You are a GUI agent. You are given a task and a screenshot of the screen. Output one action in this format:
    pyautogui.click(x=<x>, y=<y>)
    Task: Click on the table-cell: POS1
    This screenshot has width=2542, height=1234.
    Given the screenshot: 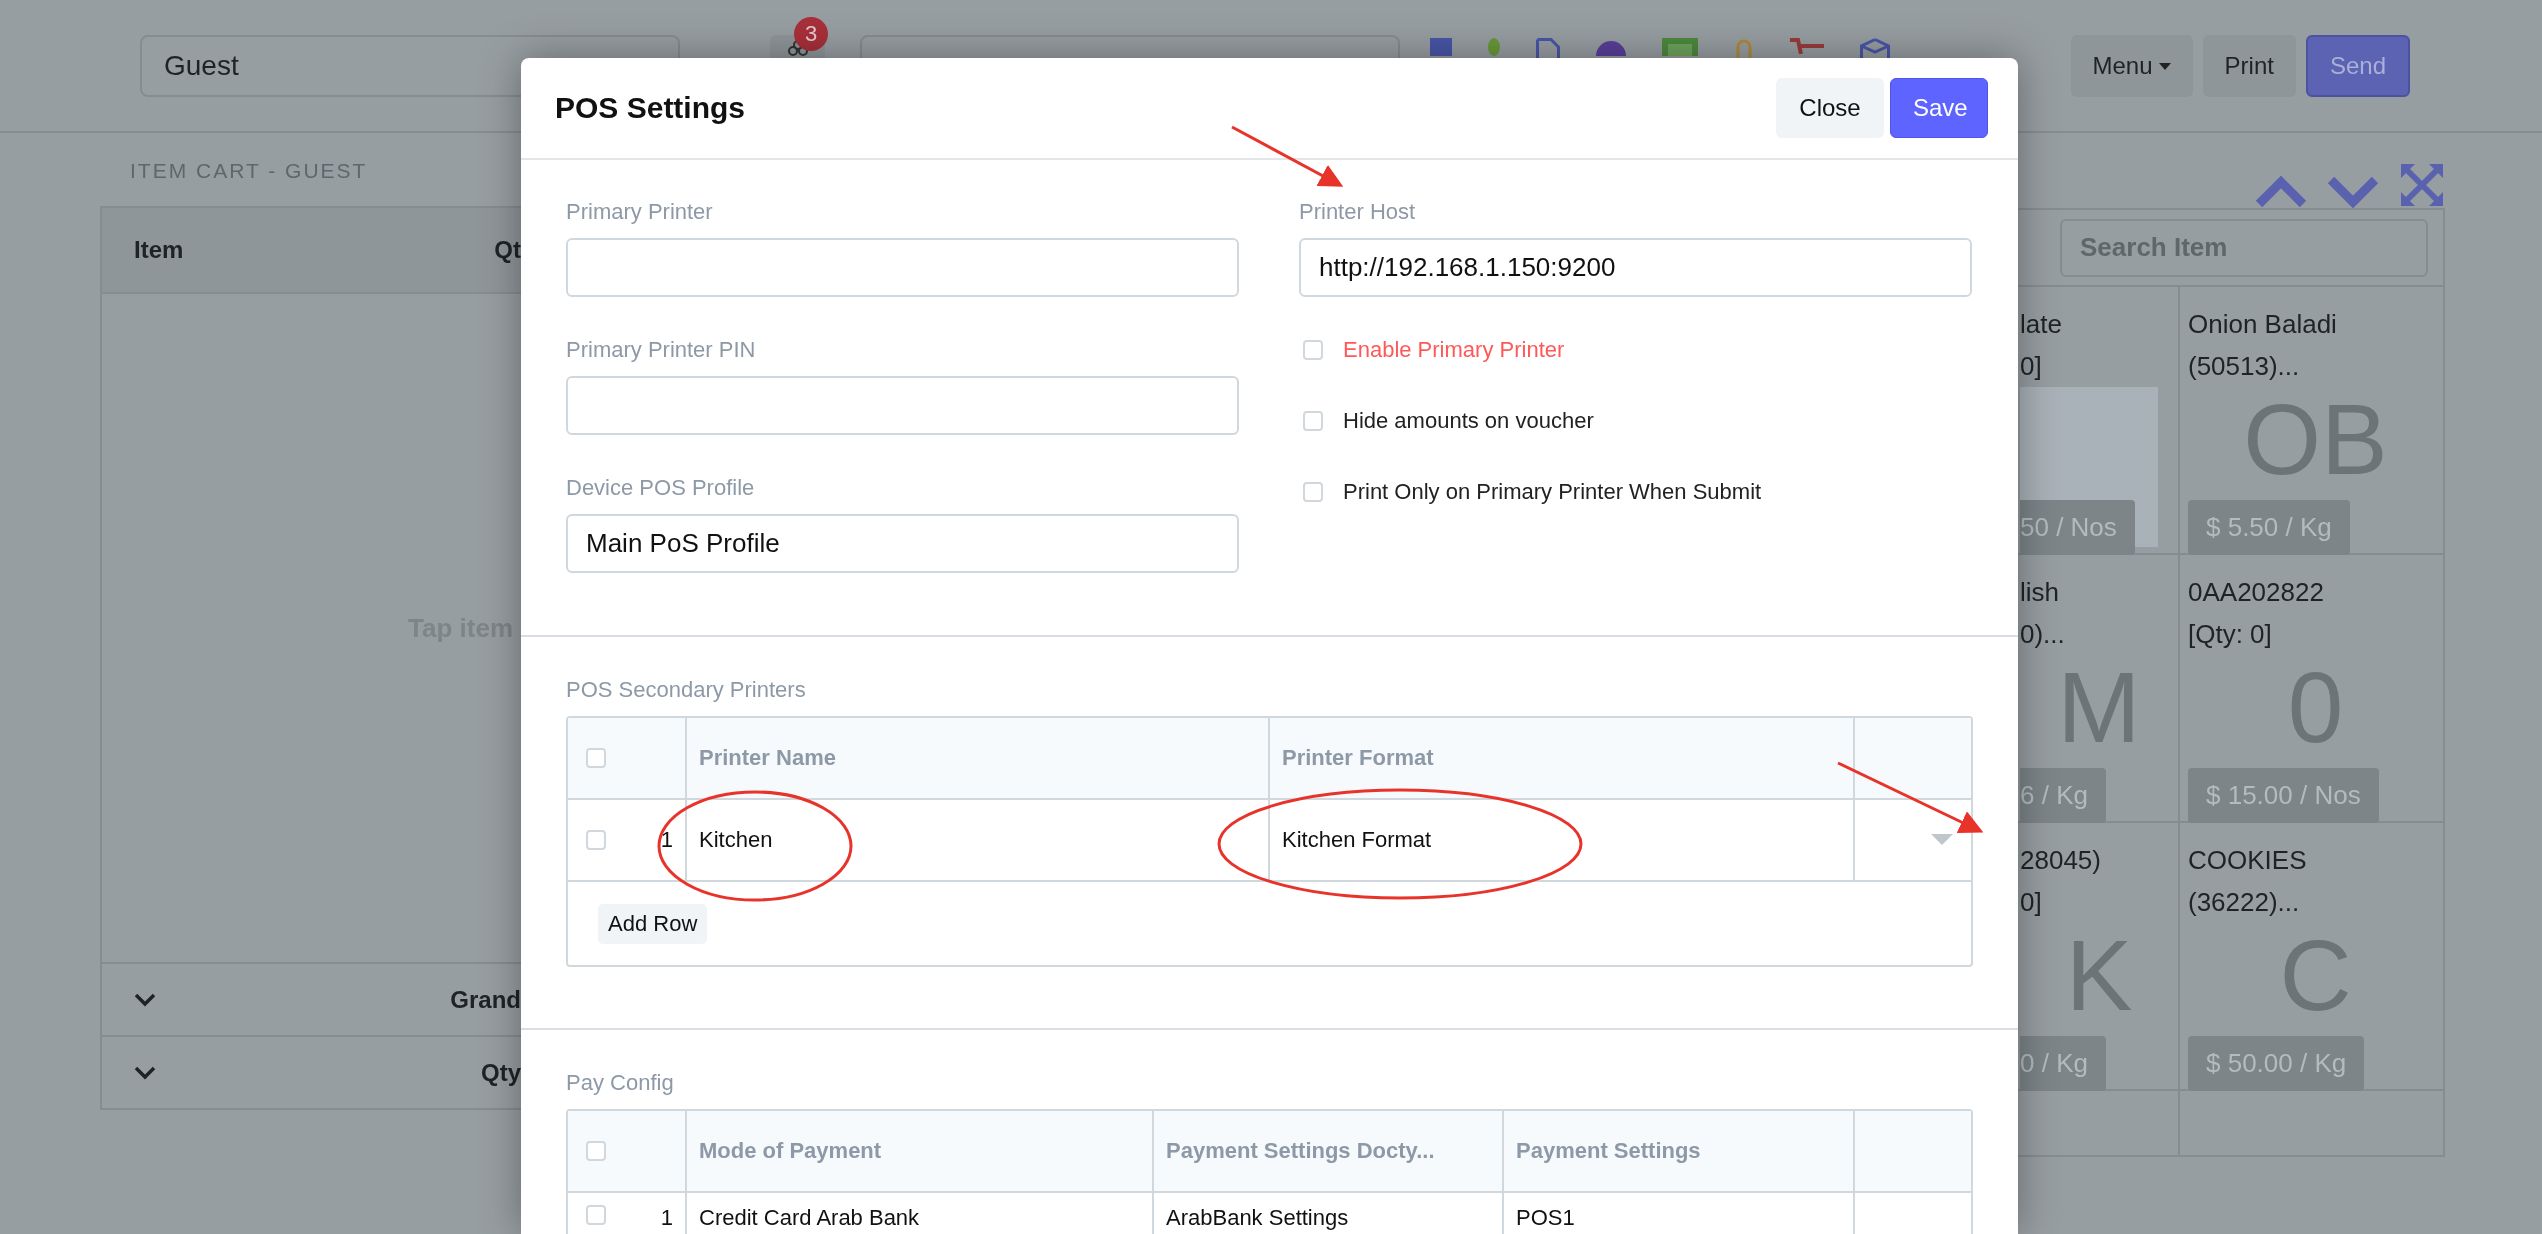 What is the action you would take?
    pyautogui.click(x=1545, y=1218)
    